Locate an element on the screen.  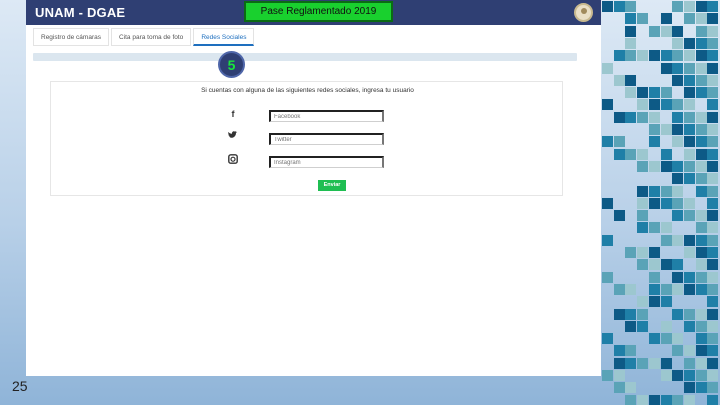
tab-cita-foto: Cita para toma de foto is located at coordinates (151, 37).